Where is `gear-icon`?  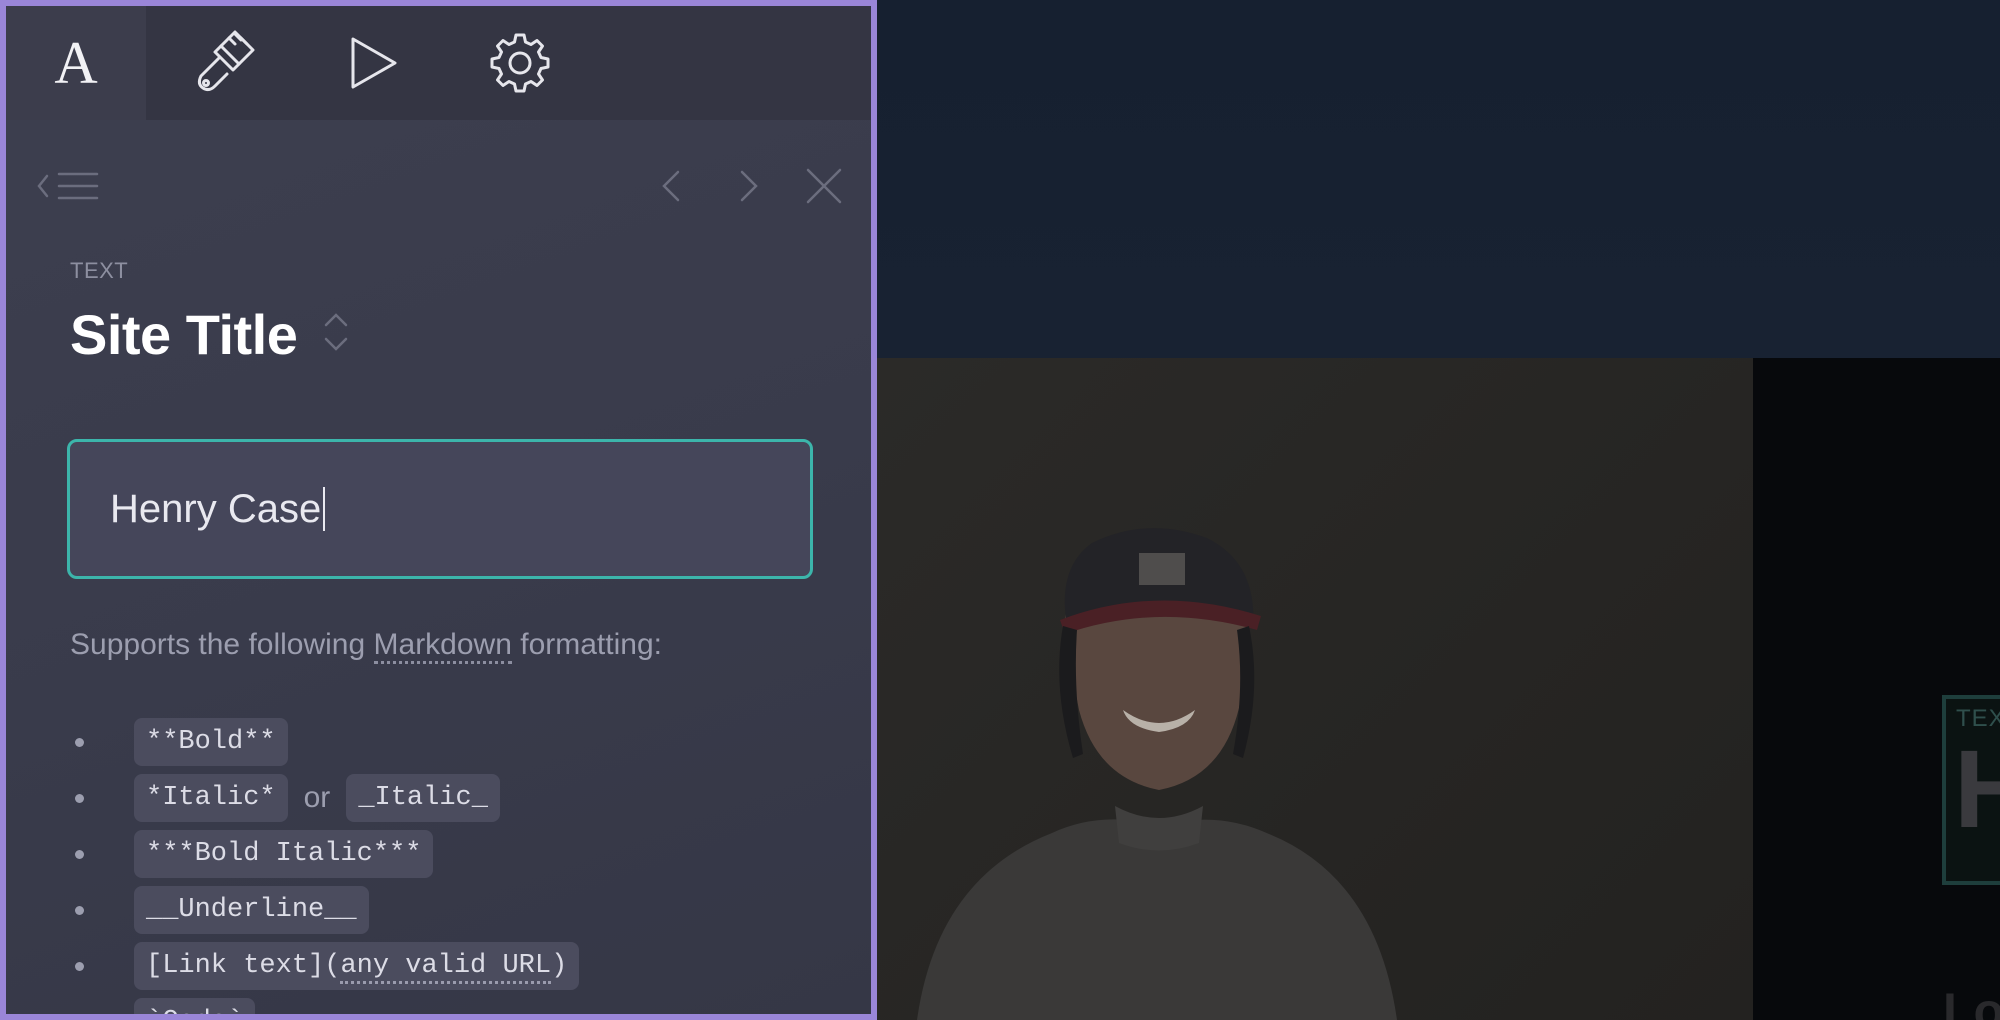 gear-icon is located at coordinates (520, 63).